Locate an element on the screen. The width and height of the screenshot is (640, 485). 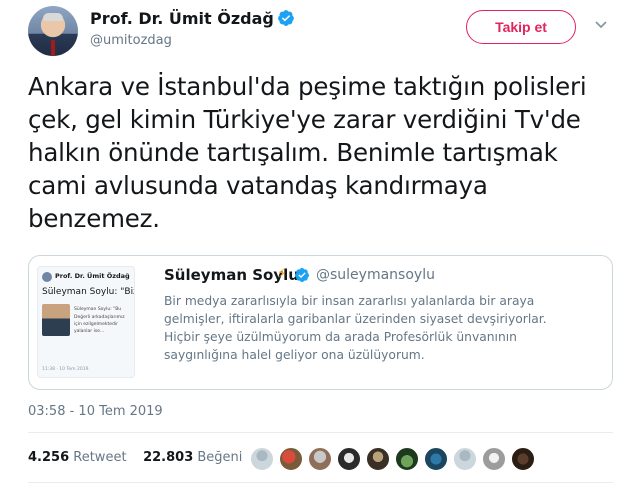
retweet-count: 4.256 is located at coordinates (48, 457).